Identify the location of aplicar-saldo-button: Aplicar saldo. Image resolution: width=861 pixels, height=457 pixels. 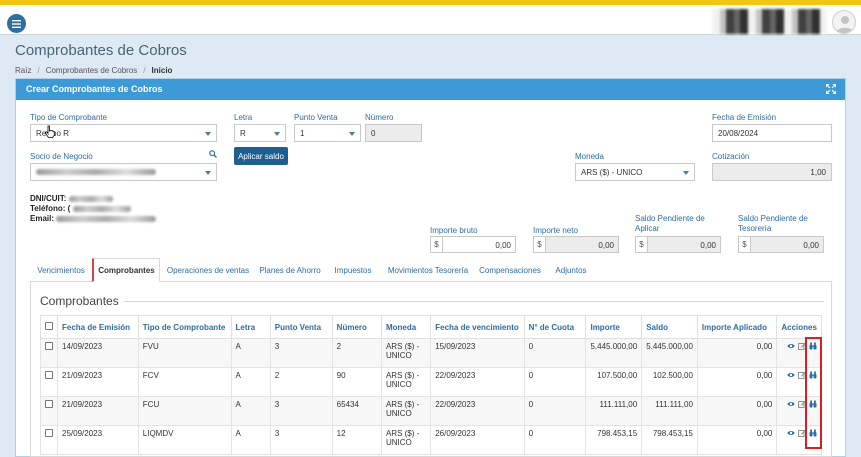
(261, 156).